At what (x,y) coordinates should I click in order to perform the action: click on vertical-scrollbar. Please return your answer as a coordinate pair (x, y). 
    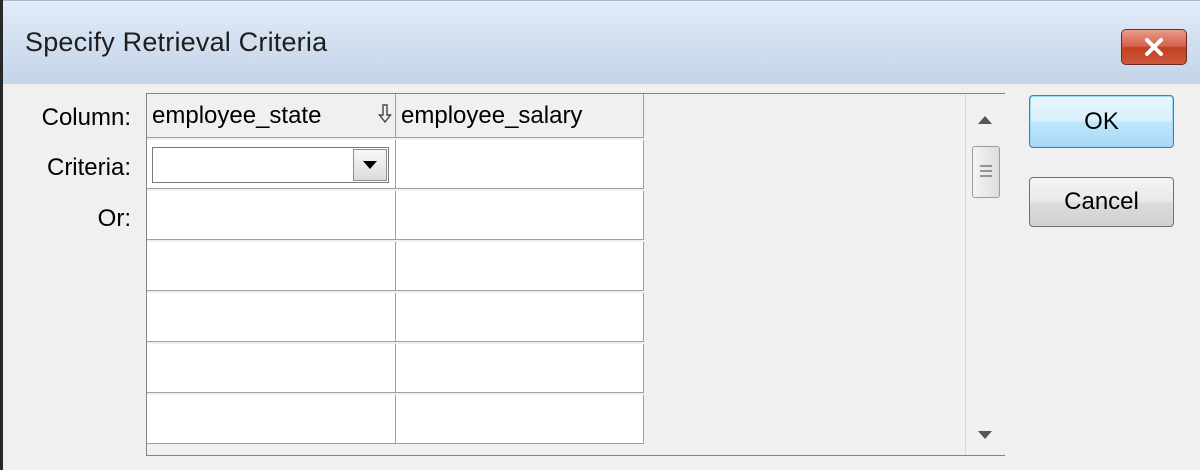
    Looking at the image, I should click on (985, 274).